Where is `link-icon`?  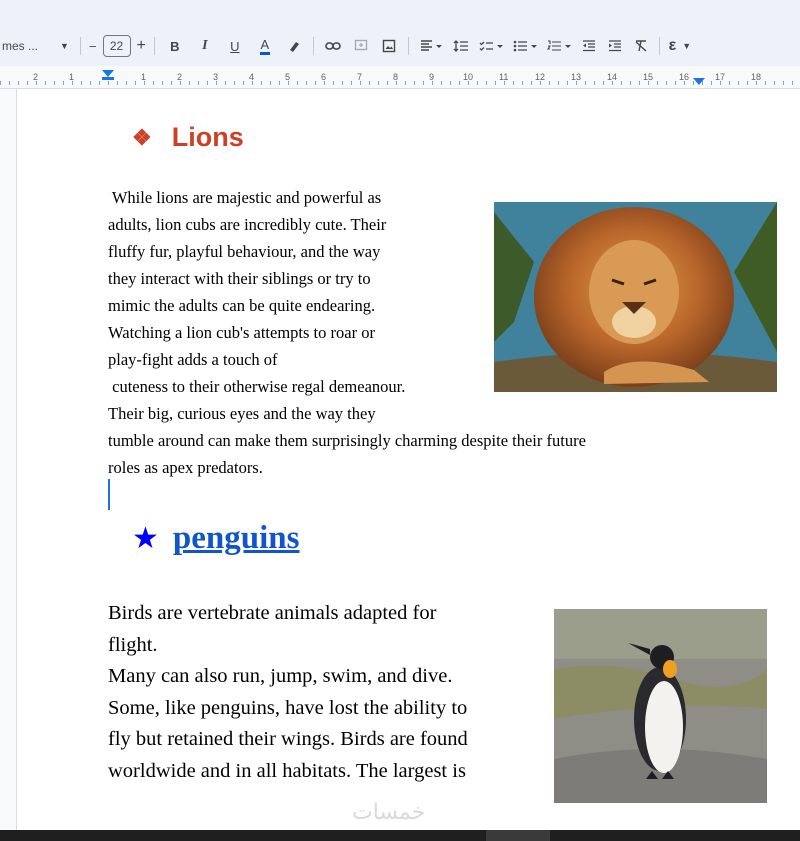 link-icon is located at coordinates (333, 46).